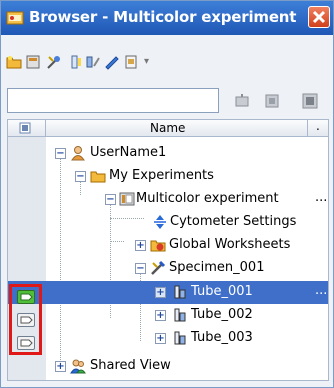 The height and width of the screenshot is (388, 334). I want to click on name-column-label: Name, so click(168, 128).